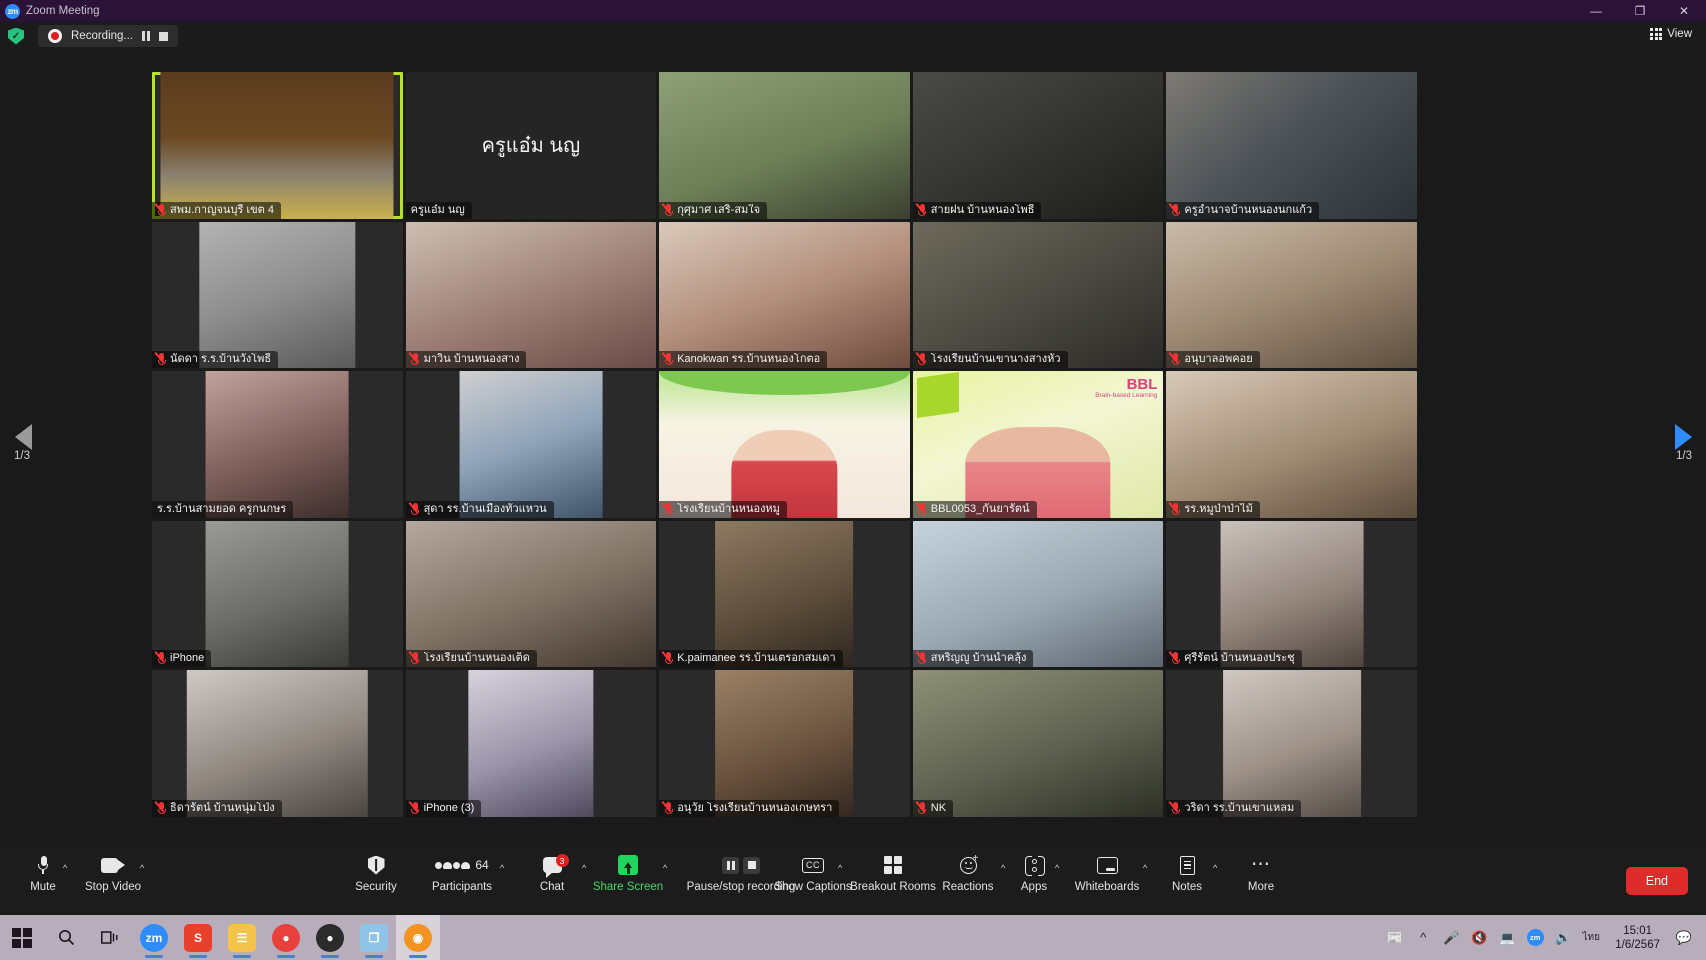 This screenshot has height=960, width=1706. I want to click on more-button: ⋯ More, so click(1261, 871).